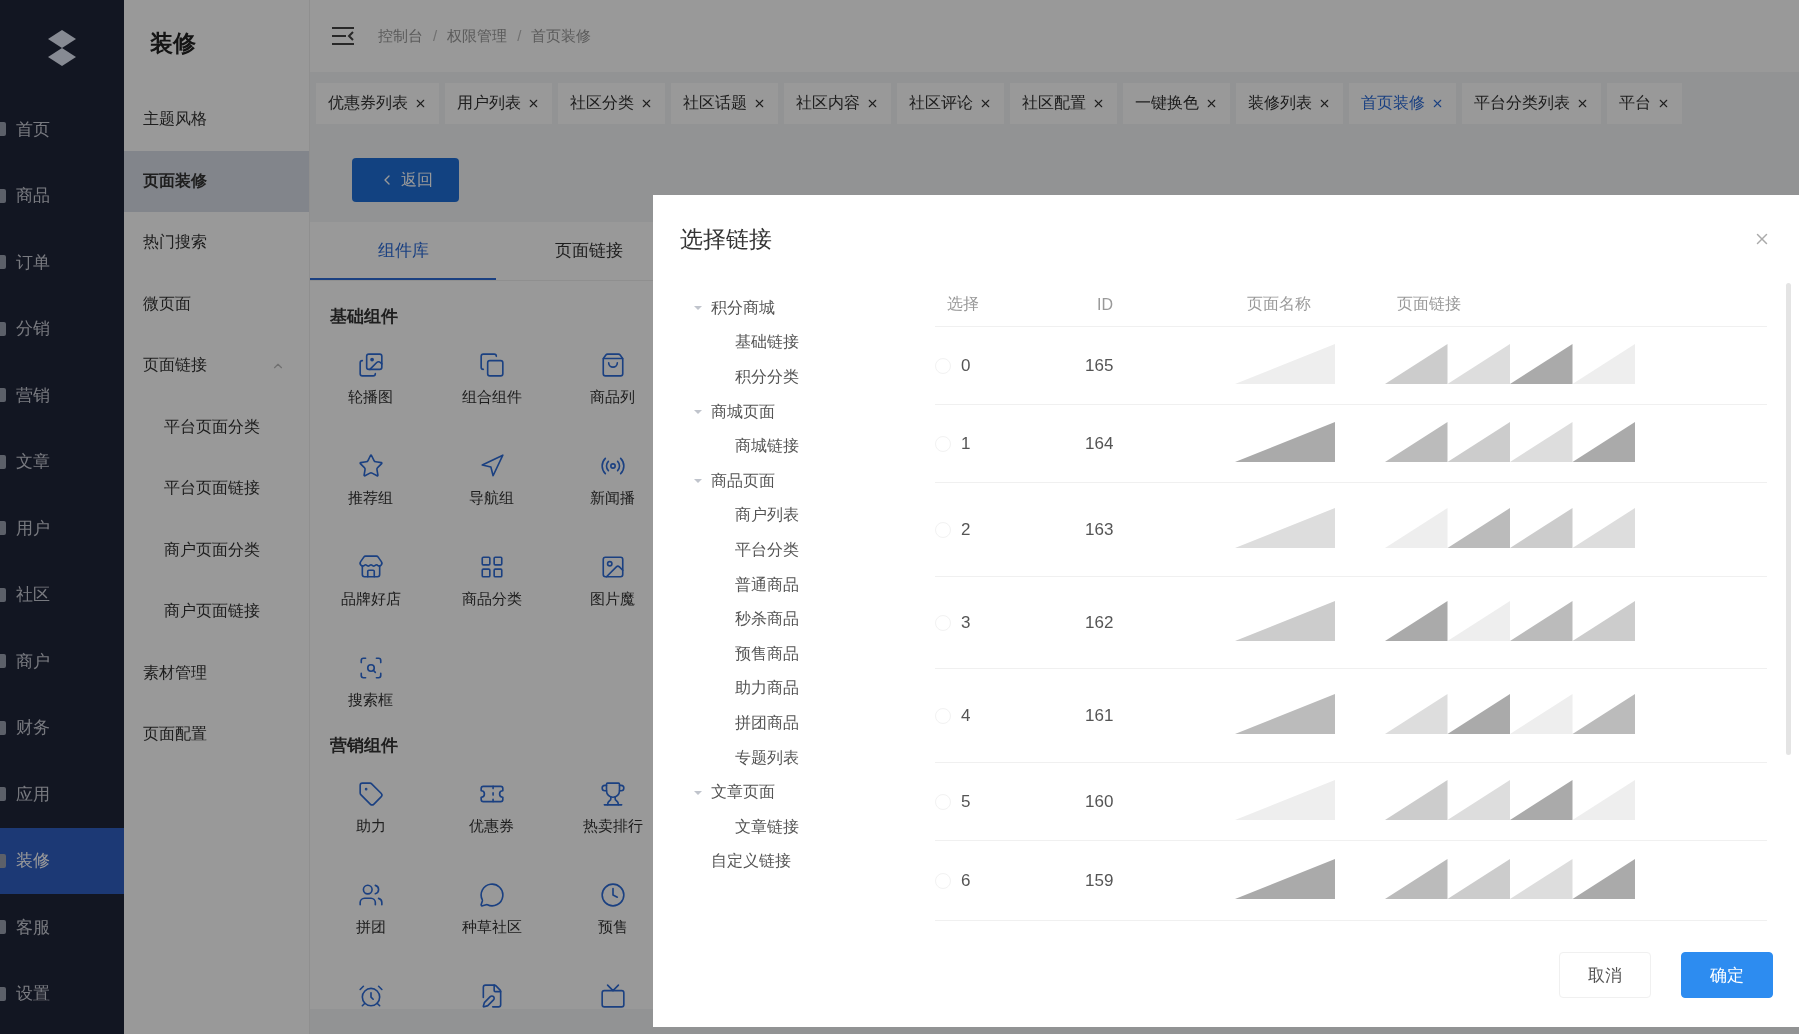 This screenshot has height=1034, width=1799. What do you see at coordinates (767, 827) in the screenshot?
I see `tree-node: 文章链接` at bounding box center [767, 827].